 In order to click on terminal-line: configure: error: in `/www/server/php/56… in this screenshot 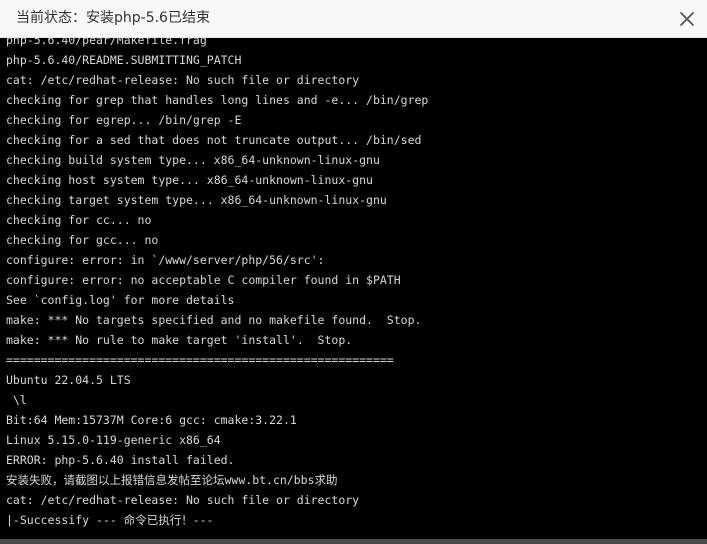, I will do `click(165, 260)`.